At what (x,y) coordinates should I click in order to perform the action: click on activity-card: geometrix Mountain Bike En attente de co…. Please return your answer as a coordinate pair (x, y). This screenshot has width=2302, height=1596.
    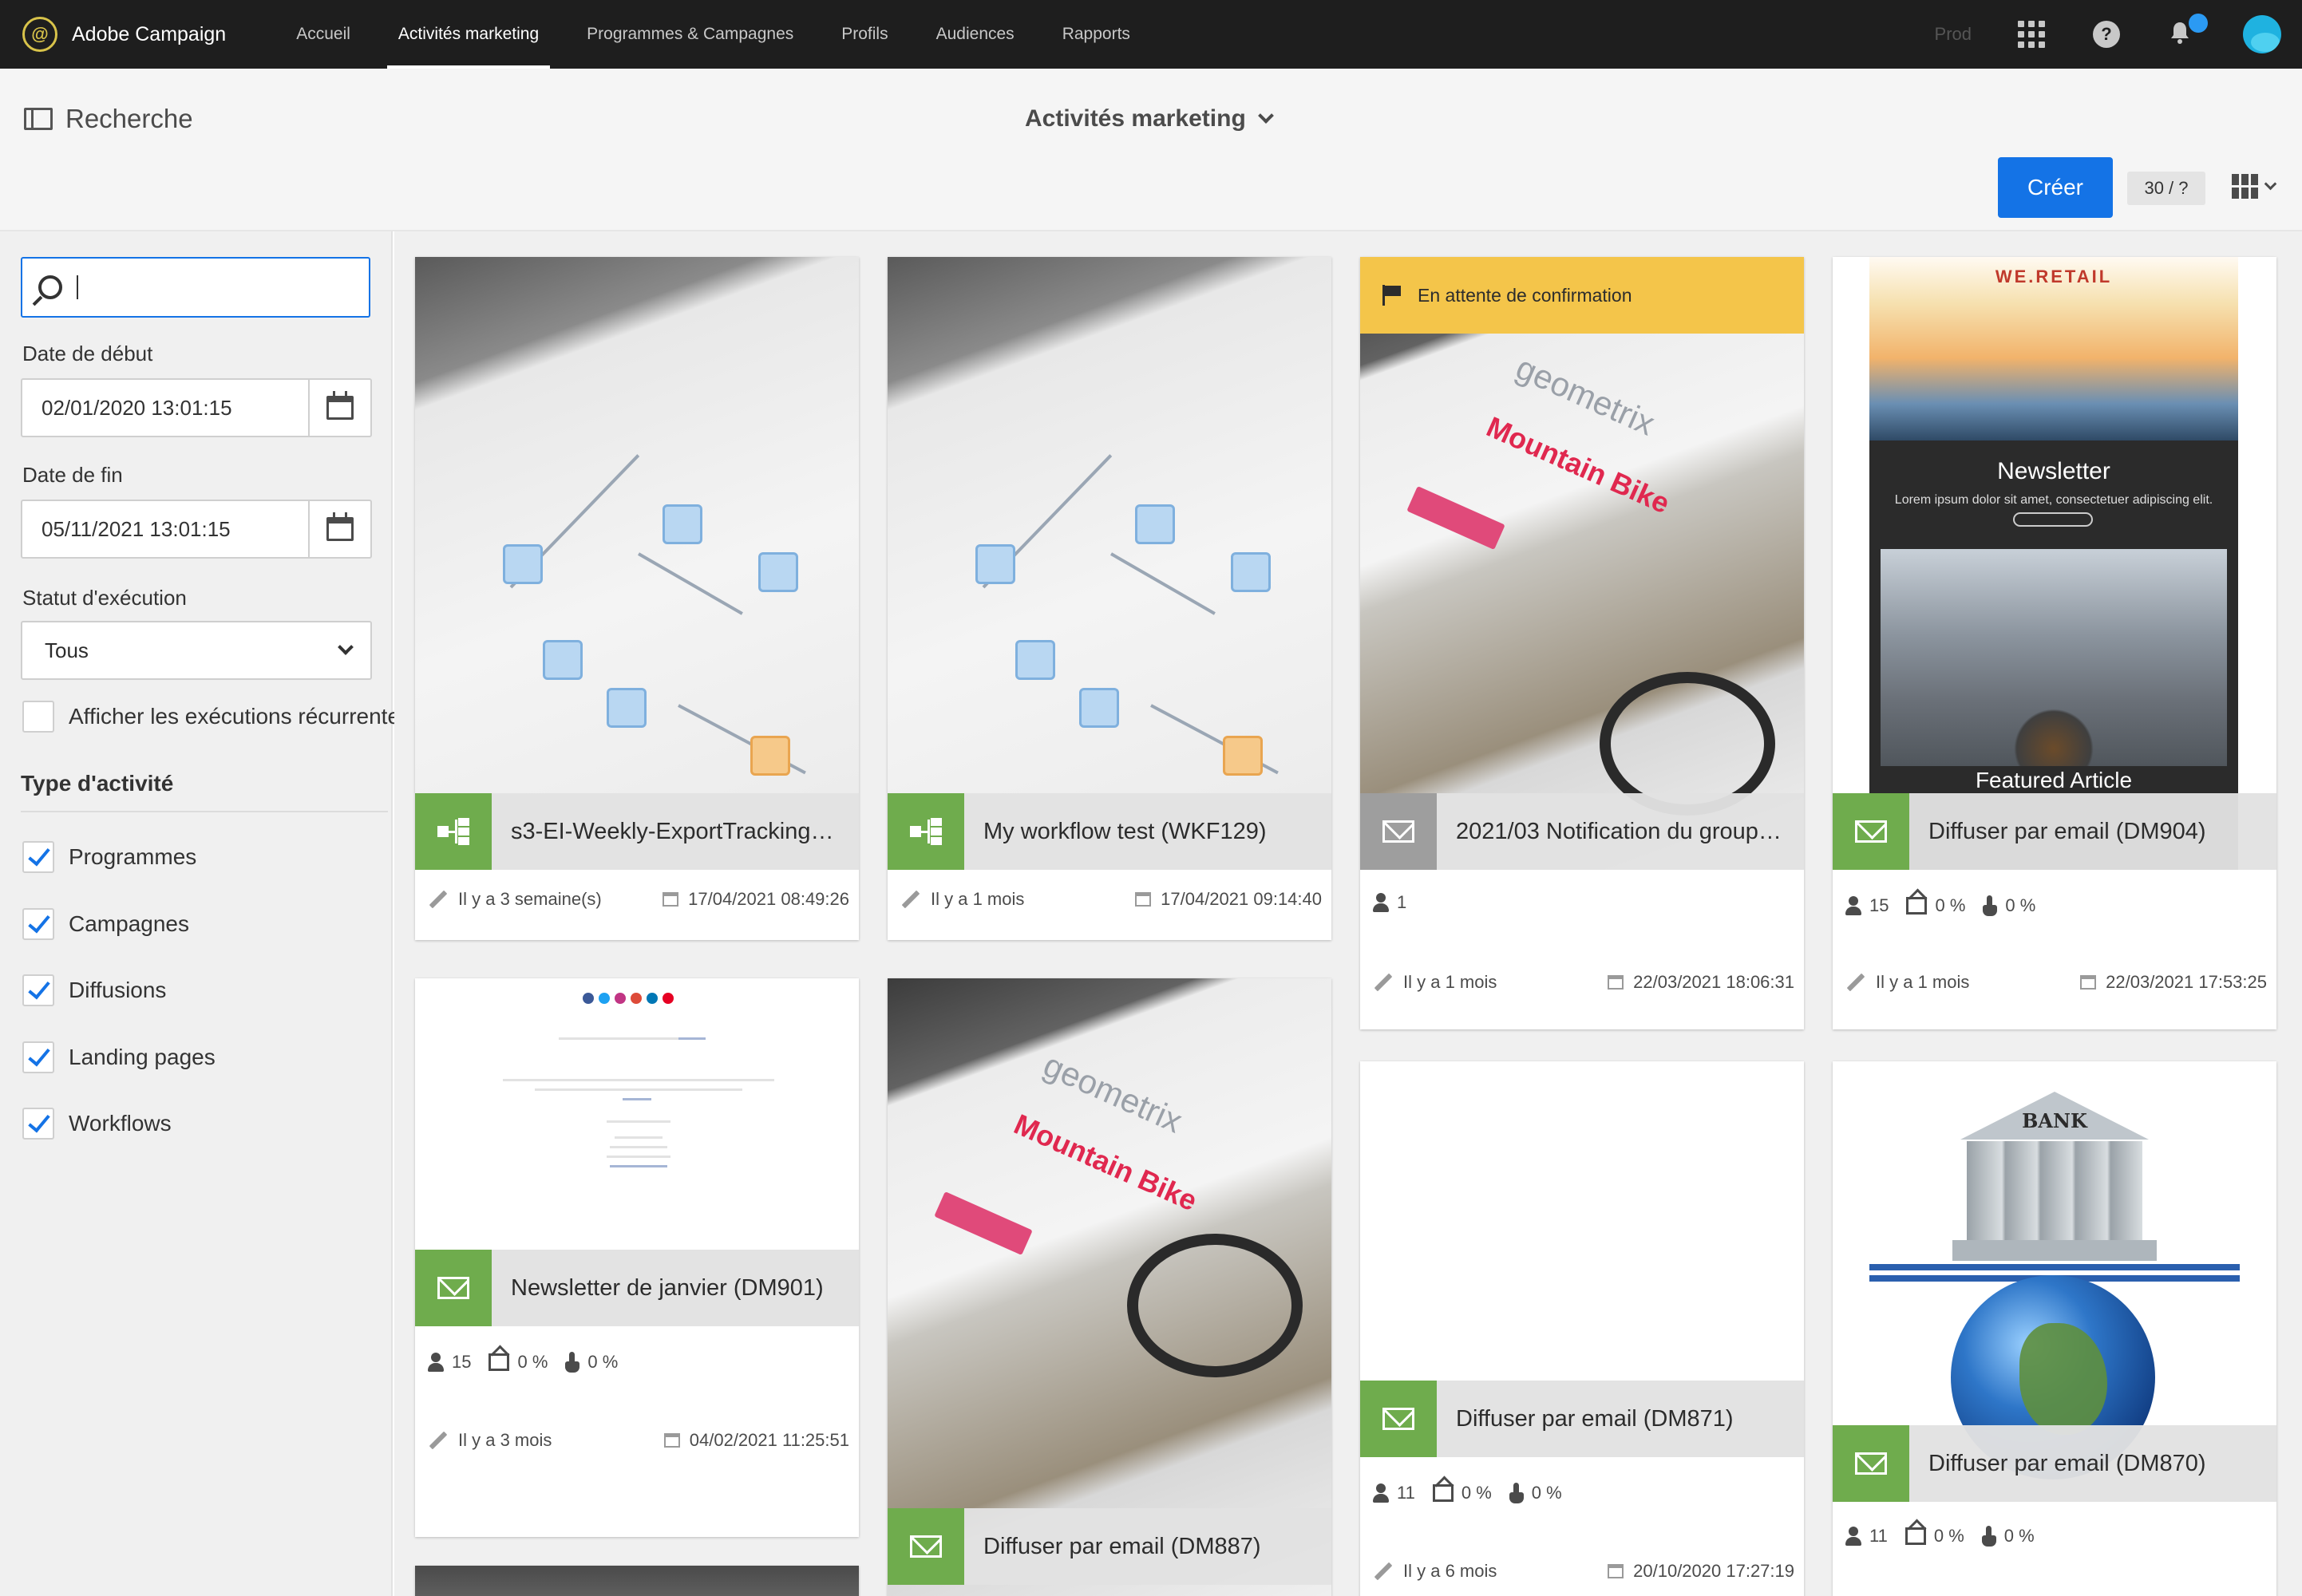
    Looking at the image, I should click on (1582, 643).